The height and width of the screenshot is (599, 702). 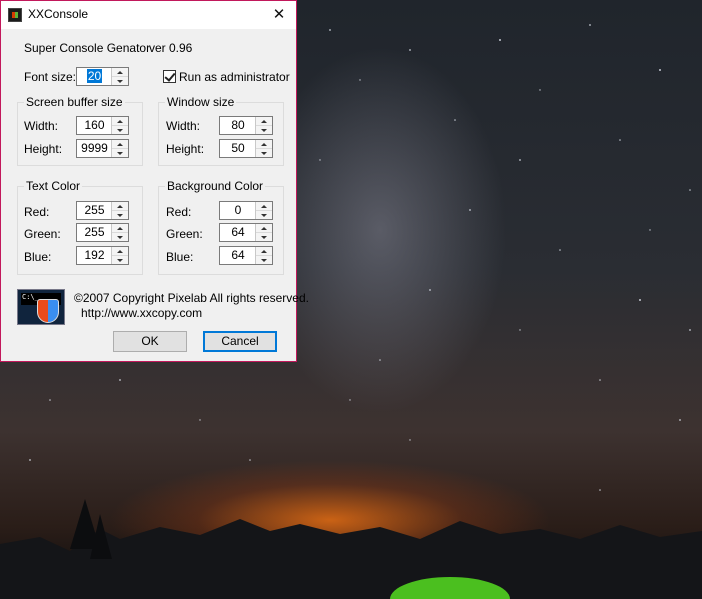 What do you see at coordinates (38, 257) in the screenshot?
I see `text-blue-label: Blue:` at bounding box center [38, 257].